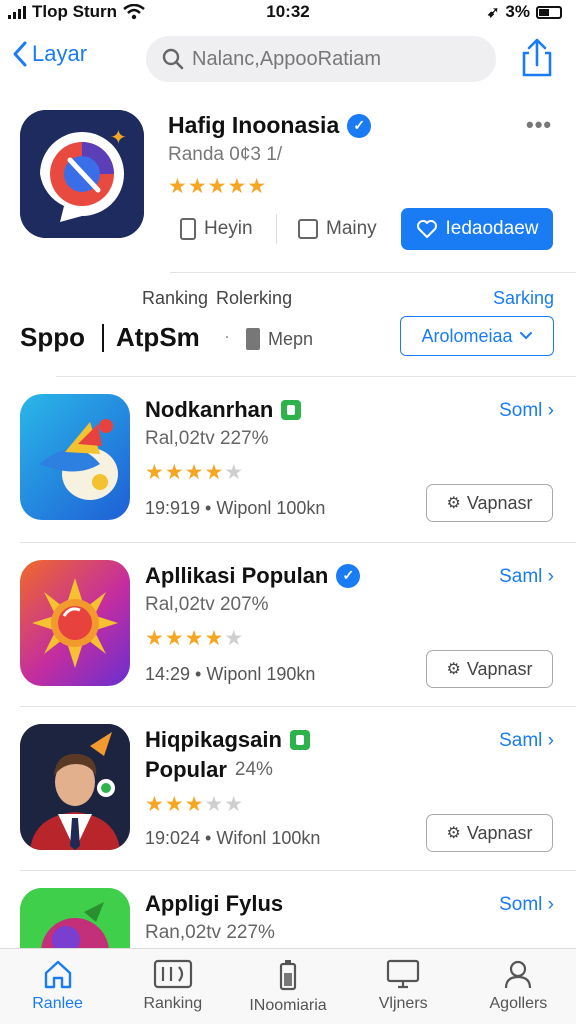 Image resolution: width=576 pixels, height=1024 pixels. What do you see at coordinates (517, 11) in the screenshot?
I see `battery-percent: 3%` at bounding box center [517, 11].